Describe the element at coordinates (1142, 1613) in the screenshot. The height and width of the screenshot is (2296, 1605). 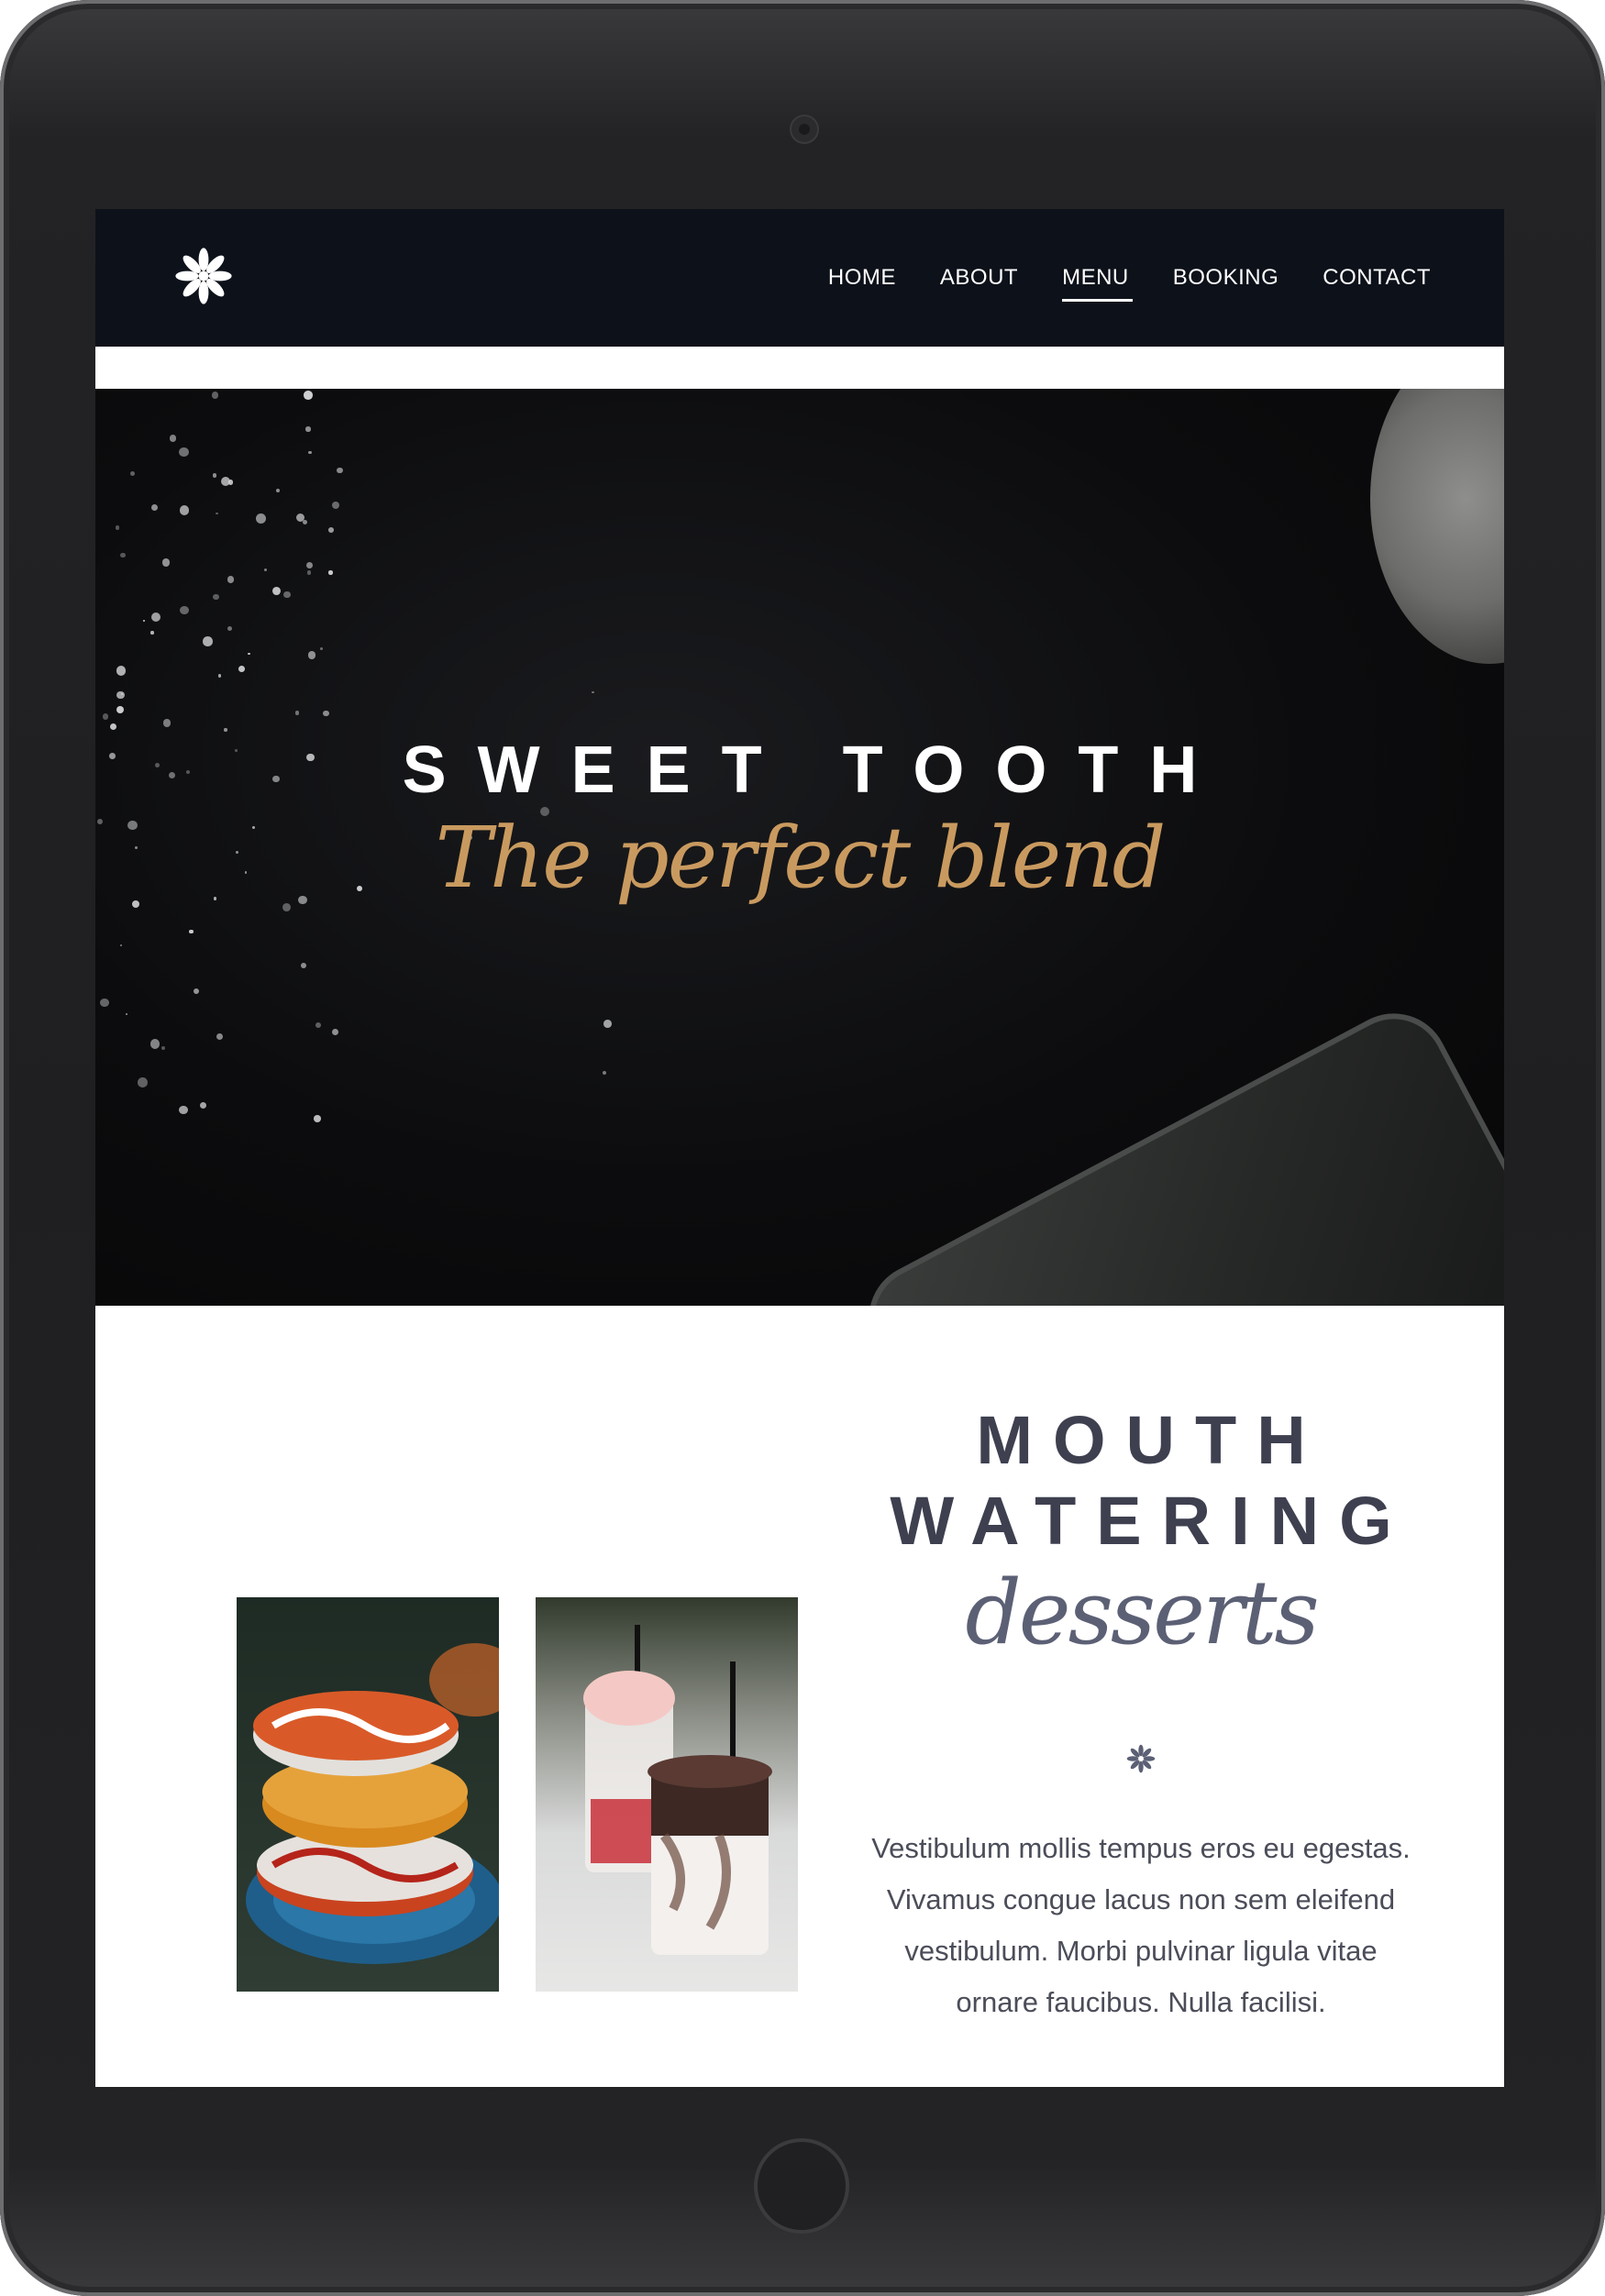
I see `section-title-script: desserts` at that location.